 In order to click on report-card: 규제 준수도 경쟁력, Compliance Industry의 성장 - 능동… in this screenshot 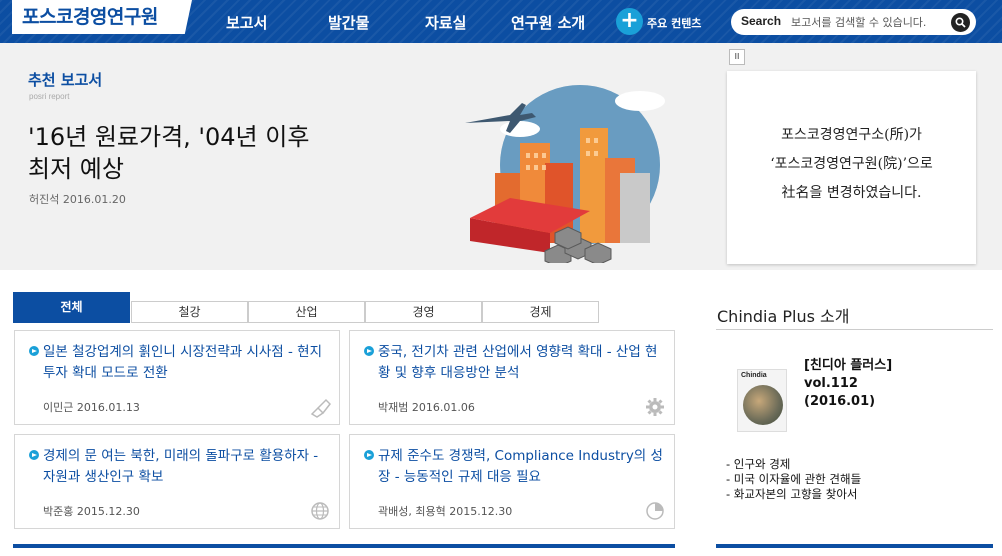, I will do `click(512, 481)`.